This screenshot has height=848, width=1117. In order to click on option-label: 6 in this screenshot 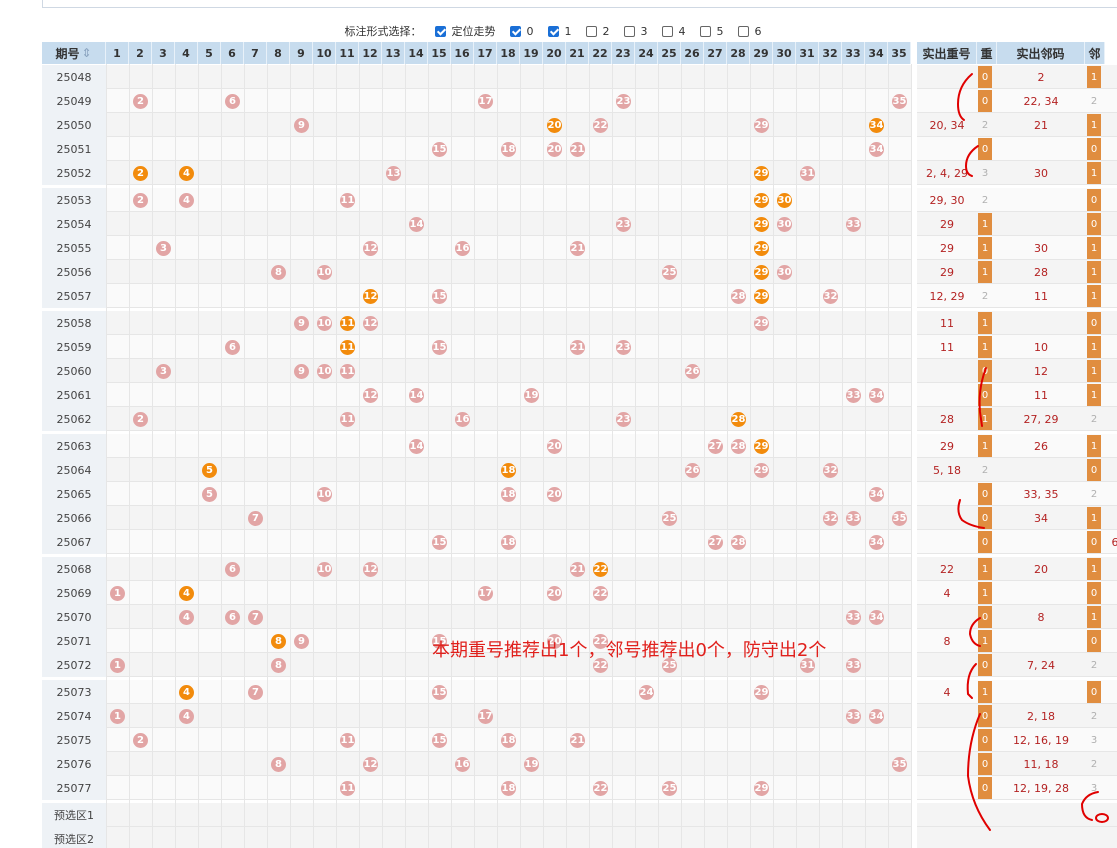, I will do `click(758, 31)`.